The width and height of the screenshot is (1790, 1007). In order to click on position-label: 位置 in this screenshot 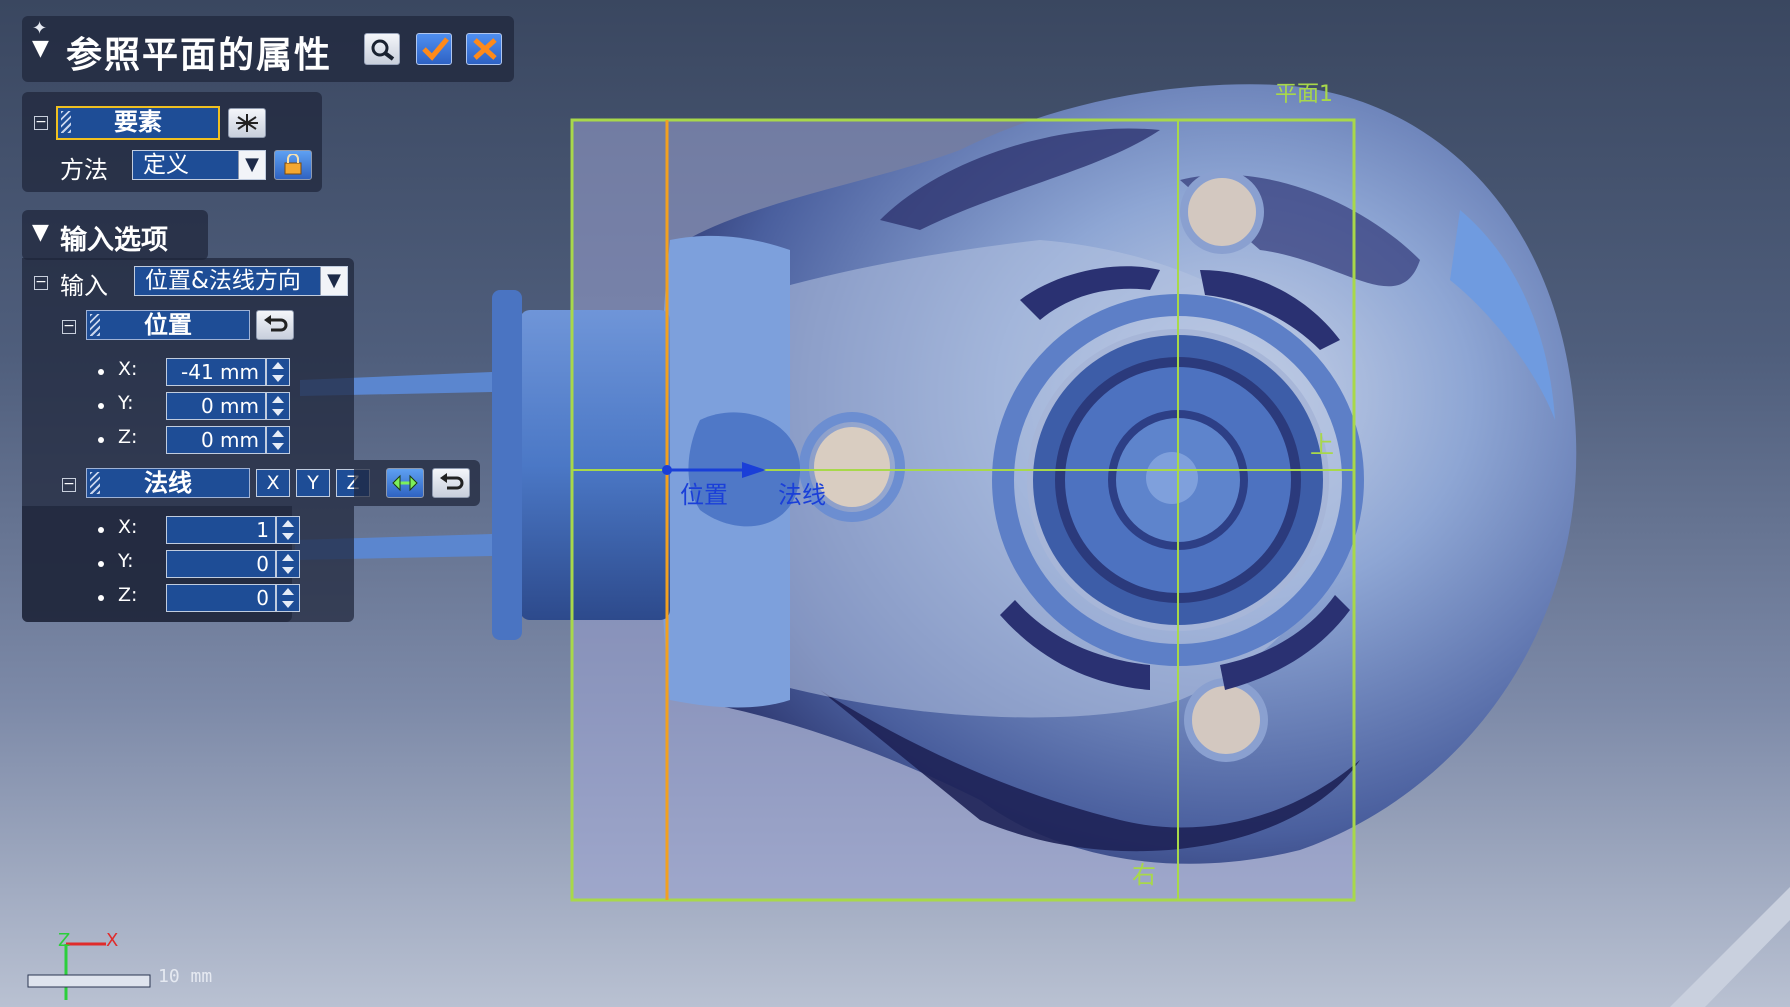, I will do `click(168, 325)`.